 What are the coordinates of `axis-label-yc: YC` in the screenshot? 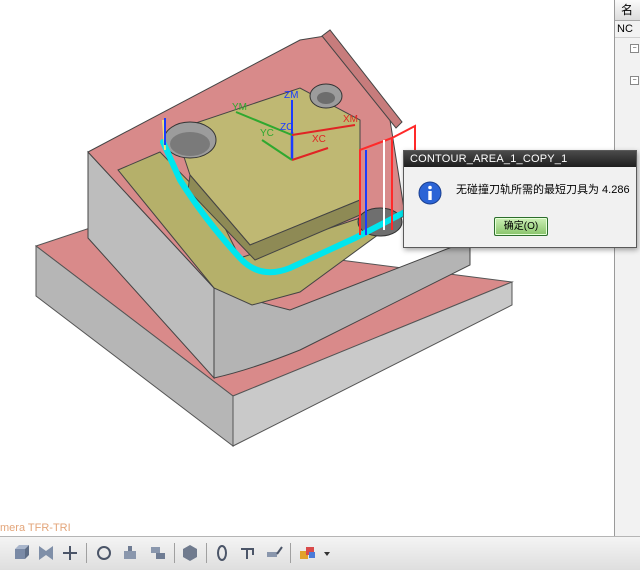 It's located at (267, 133).